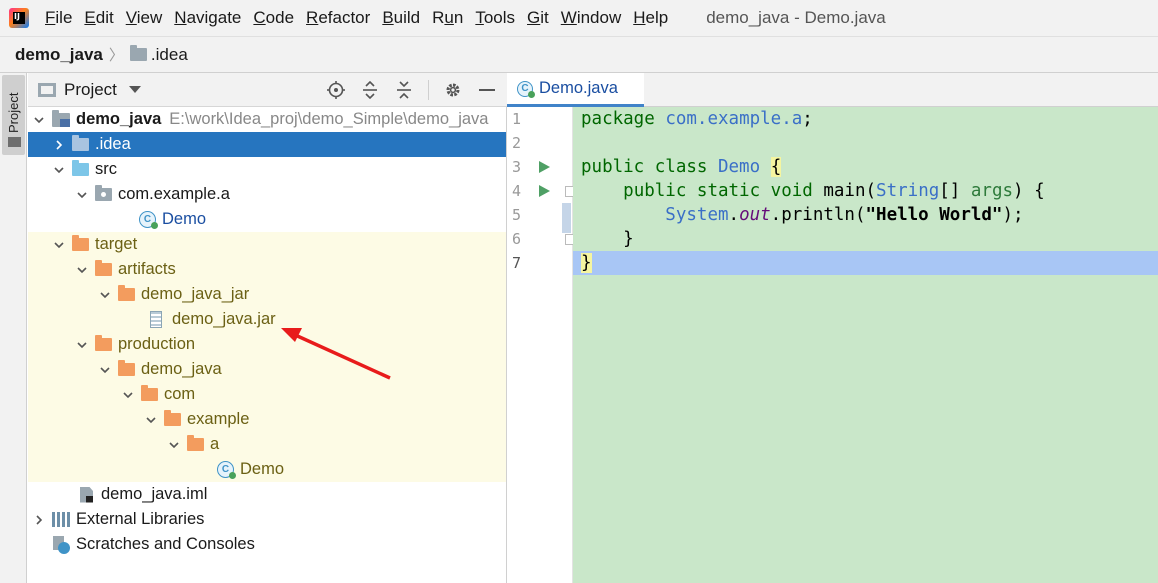 The height and width of the screenshot is (583, 1158). I want to click on tree-item-com: com, so click(267, 394).